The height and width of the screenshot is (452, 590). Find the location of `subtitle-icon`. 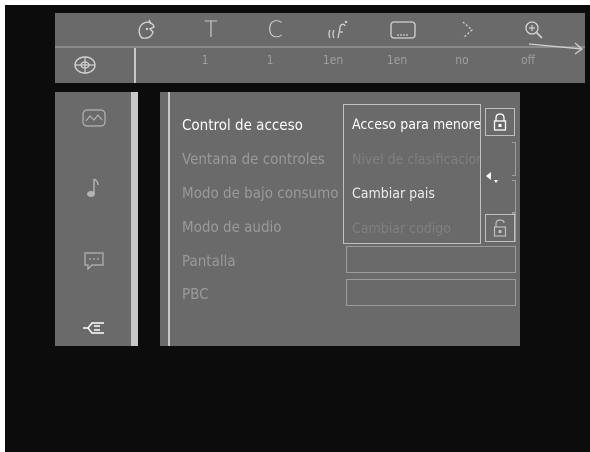

subtitle-icon is located at coordinates (403, 30).